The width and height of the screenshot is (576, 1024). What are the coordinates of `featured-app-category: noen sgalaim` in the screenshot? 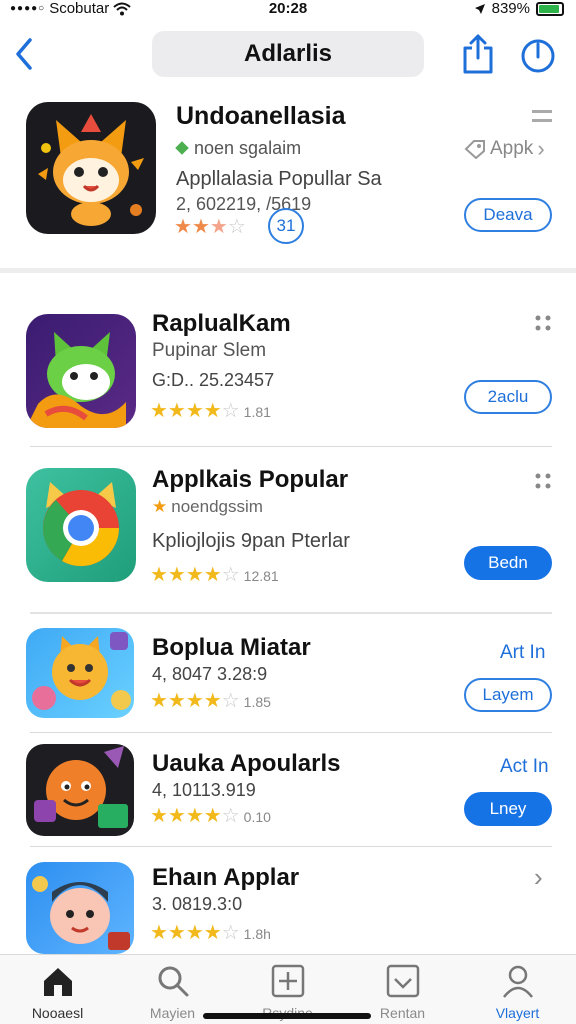 It's located at (238, 148).